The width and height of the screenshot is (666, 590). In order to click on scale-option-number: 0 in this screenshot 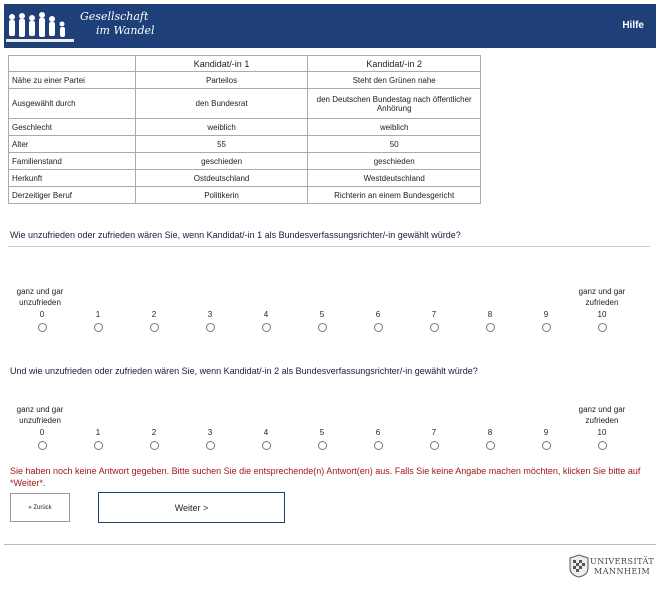, I will do `click(42, 314)`.